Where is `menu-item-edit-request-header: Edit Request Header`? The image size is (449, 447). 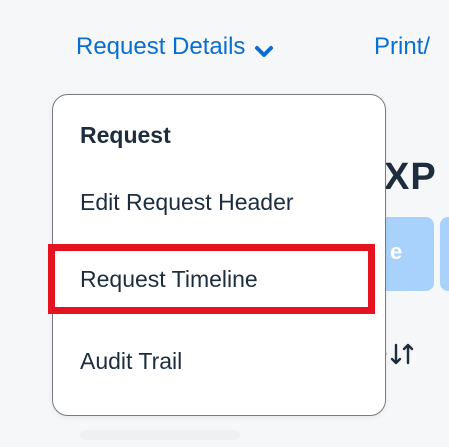 menu-item-edit-request-header: Edit Request Header is located at coordinates (187, 202).